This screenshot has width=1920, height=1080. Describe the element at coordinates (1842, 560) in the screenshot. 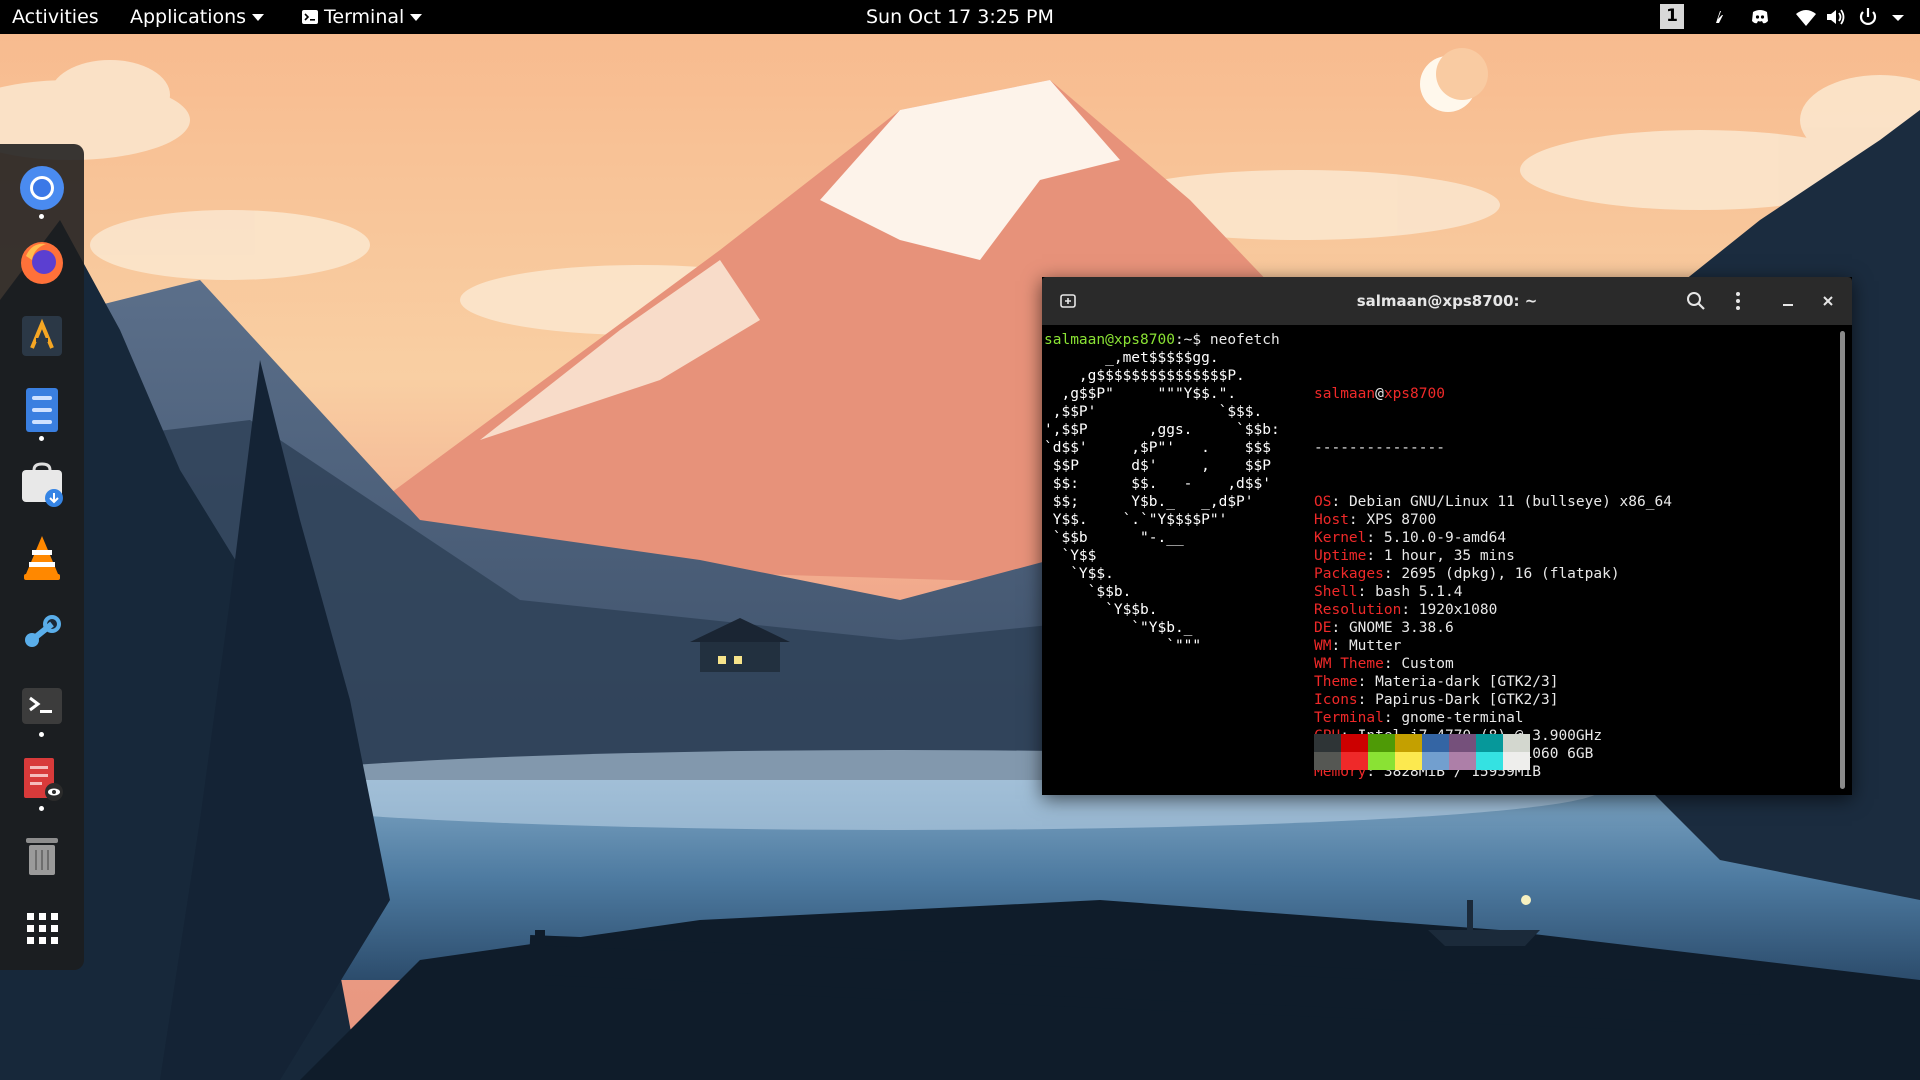

I see `scrollbar` at that location.